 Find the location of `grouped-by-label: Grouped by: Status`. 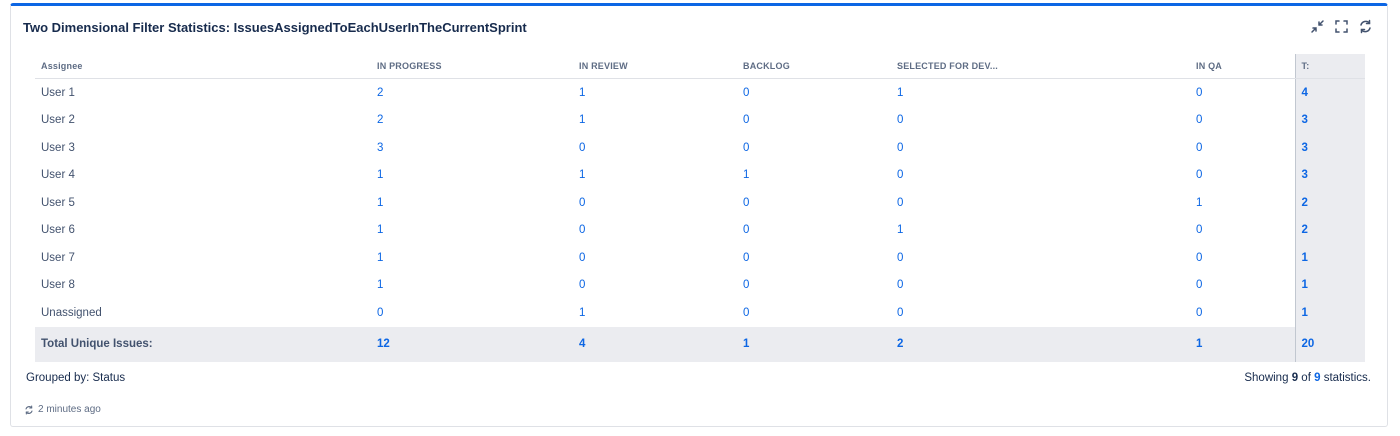

grouped-by-label: Grouped by: Status is located at coordinates (76, 378).